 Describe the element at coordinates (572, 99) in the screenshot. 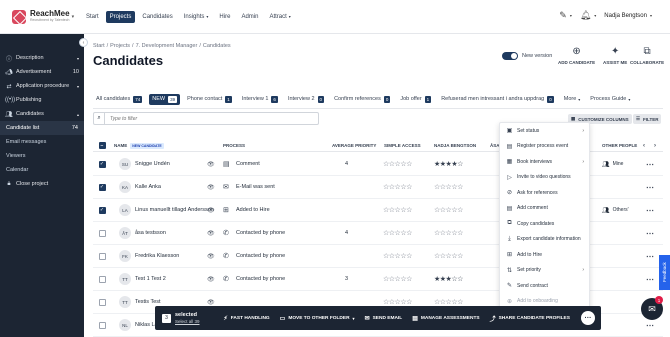

I see `tab-more: More ▾` at that location.